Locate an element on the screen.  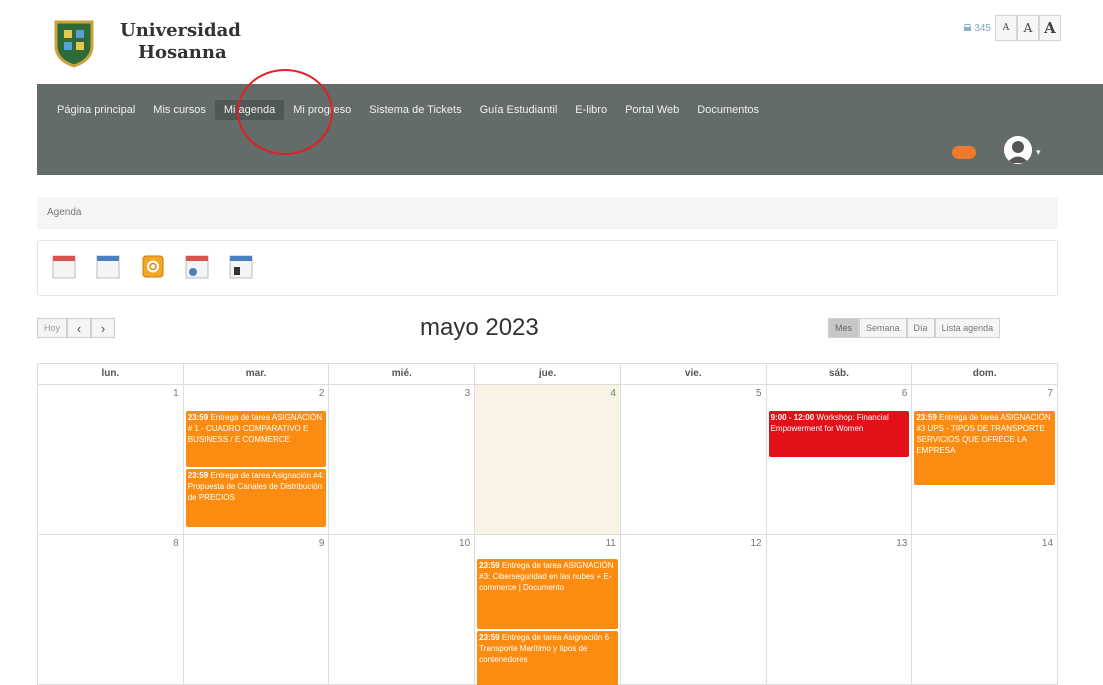
day-number: 5 is located at coordinates (759, 393).